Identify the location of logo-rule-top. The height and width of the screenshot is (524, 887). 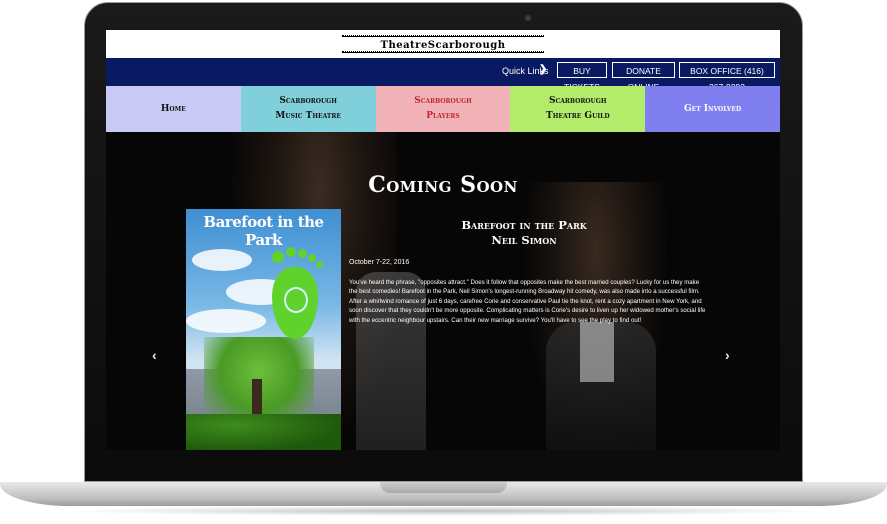
(443, 36).